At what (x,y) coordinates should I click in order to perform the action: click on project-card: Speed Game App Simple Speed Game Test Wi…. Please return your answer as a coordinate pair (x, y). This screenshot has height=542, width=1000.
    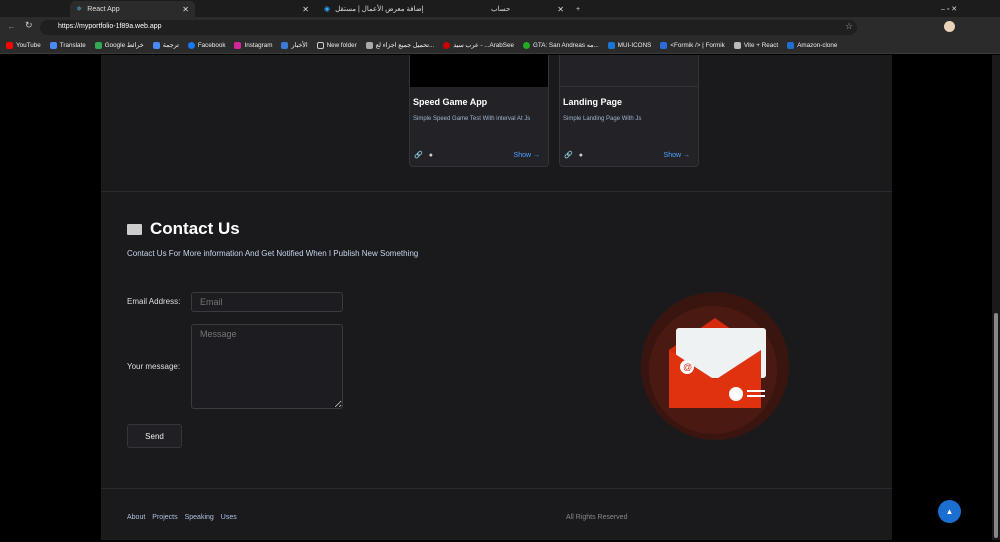
    Looking at the image, I should click on (479, 111).